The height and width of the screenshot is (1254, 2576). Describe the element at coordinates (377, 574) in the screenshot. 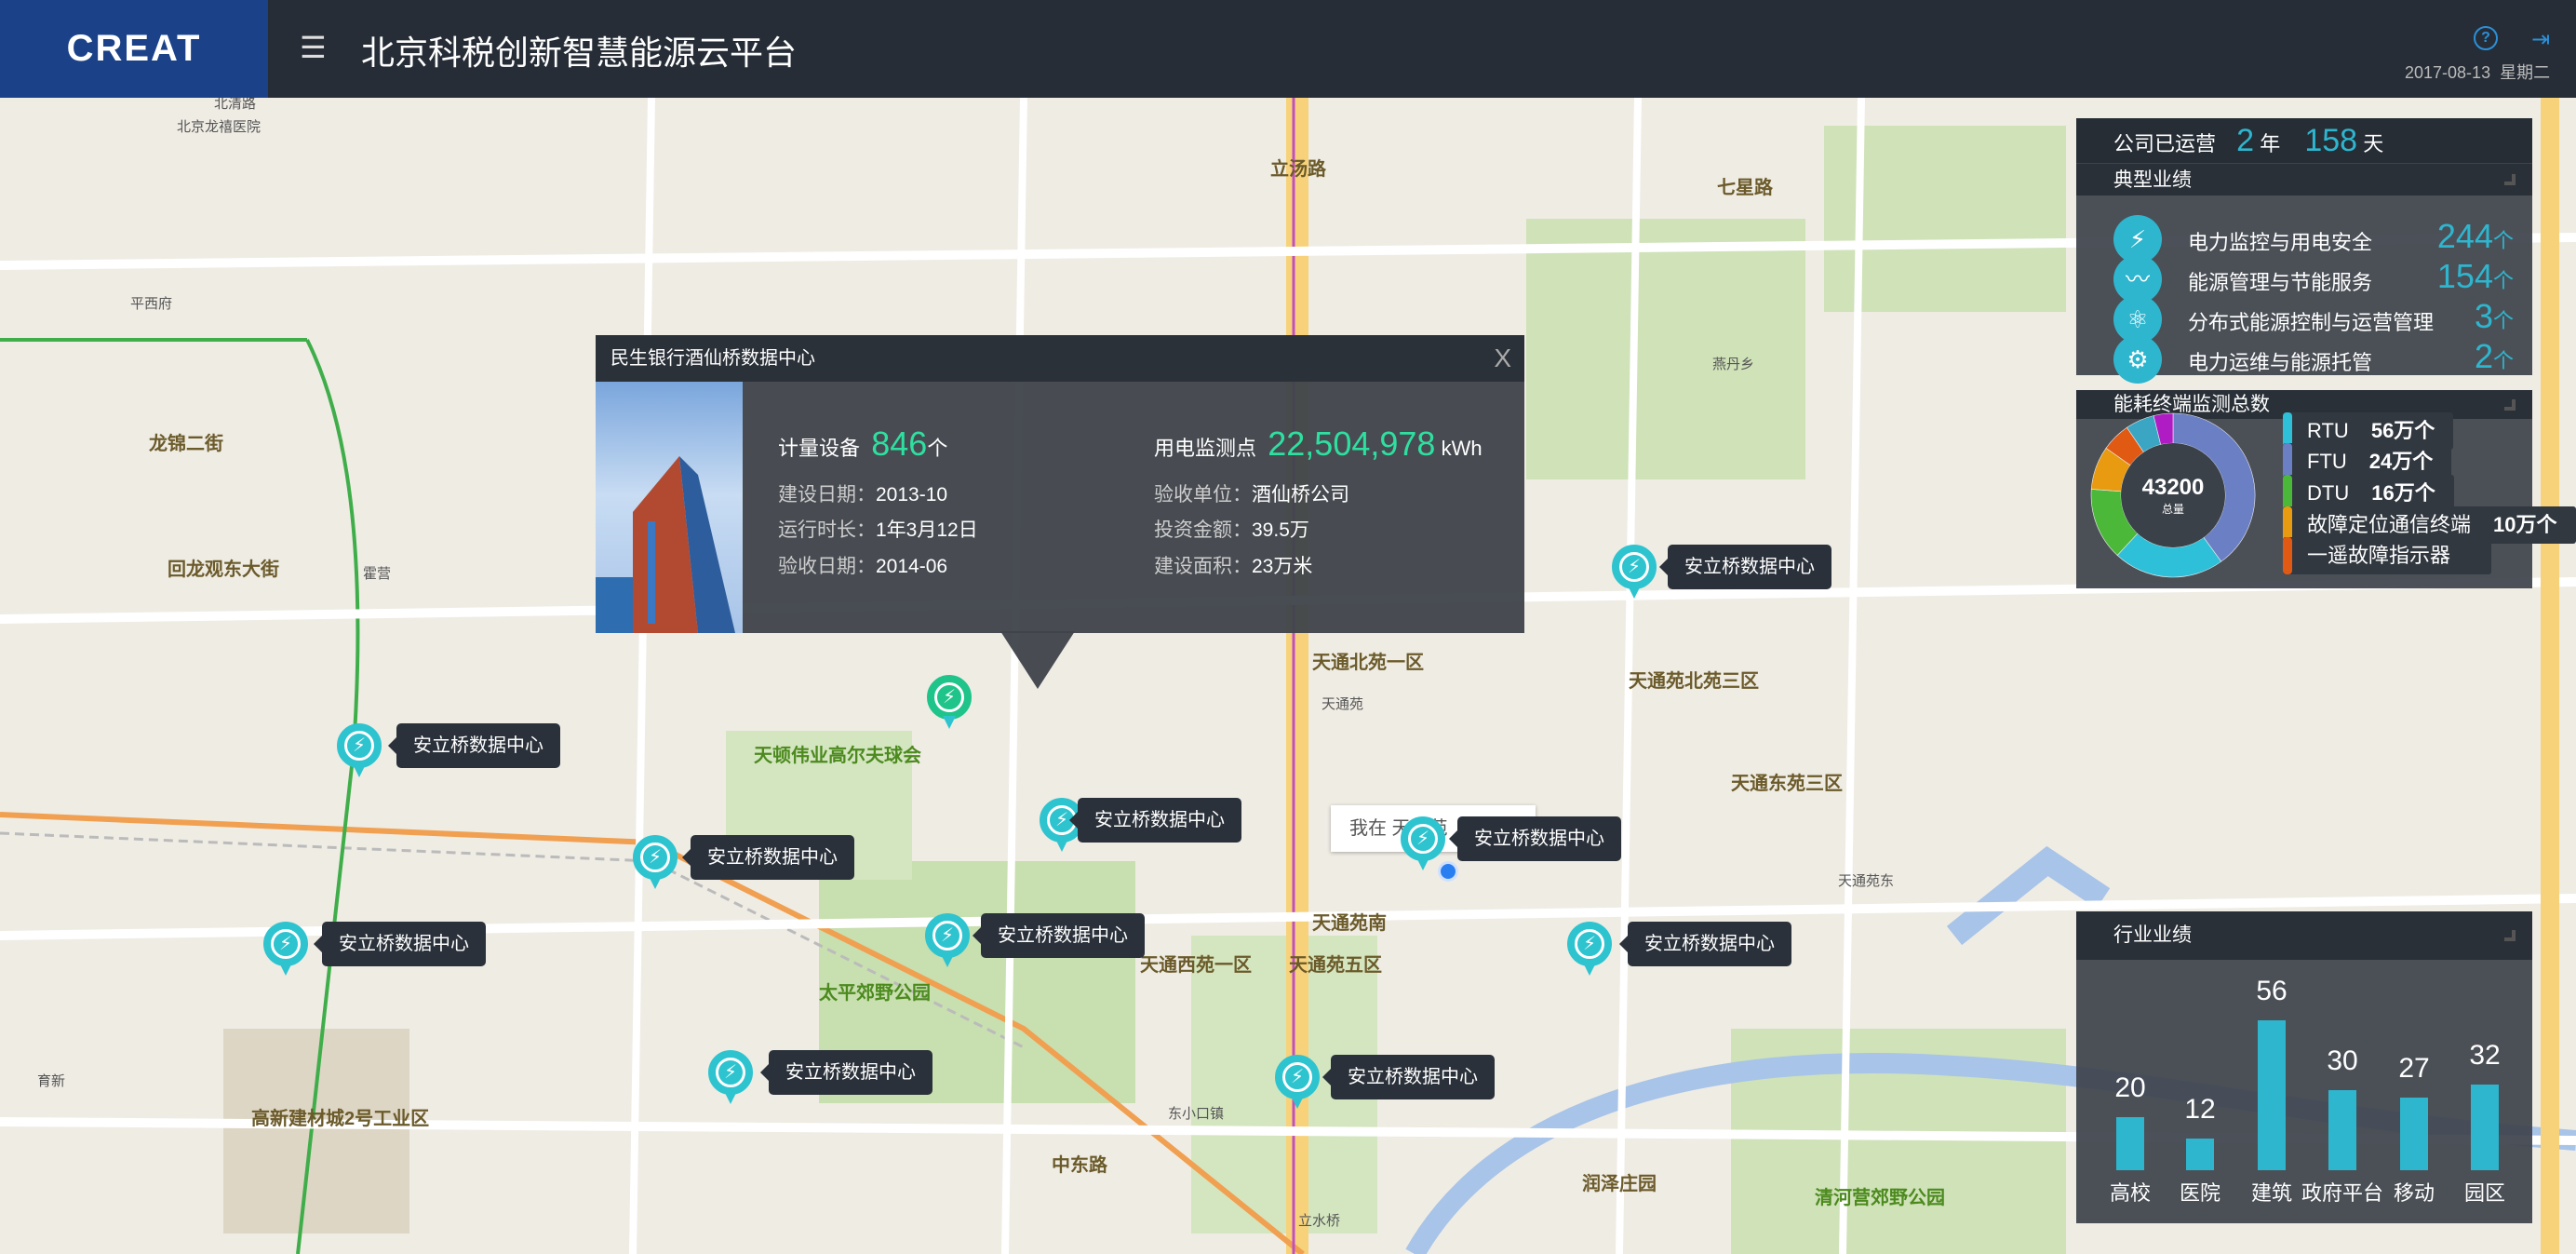

I see `map-label: 霍营` at that location.